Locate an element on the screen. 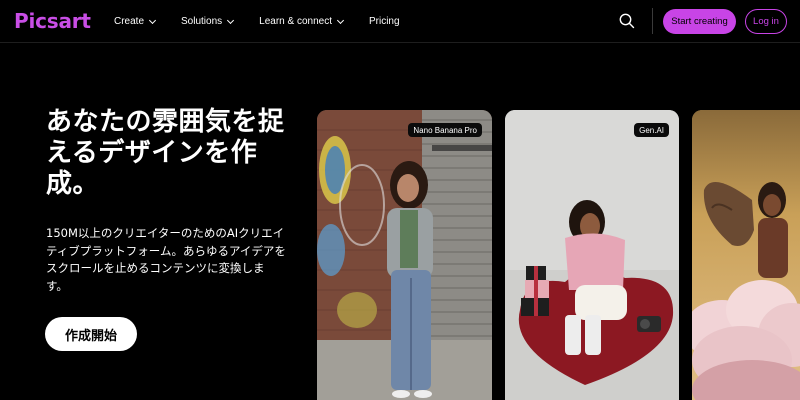  picsart-logo: Picsart is located at coordinates (52, 21).